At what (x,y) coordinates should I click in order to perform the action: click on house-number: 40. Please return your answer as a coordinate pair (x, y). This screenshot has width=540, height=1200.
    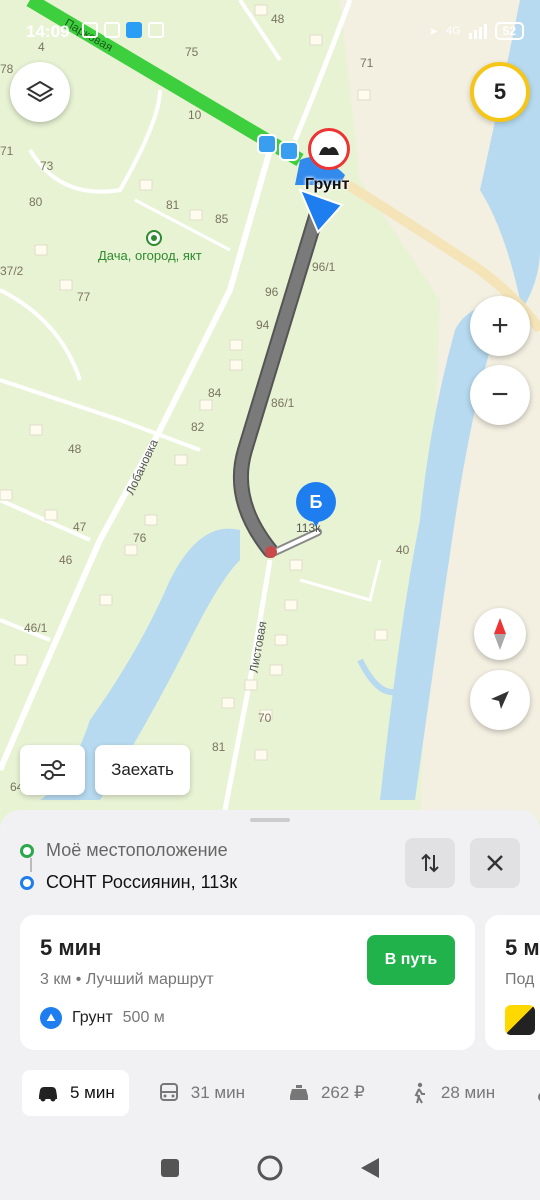
    Looking at the image, I should click on (403, 550).